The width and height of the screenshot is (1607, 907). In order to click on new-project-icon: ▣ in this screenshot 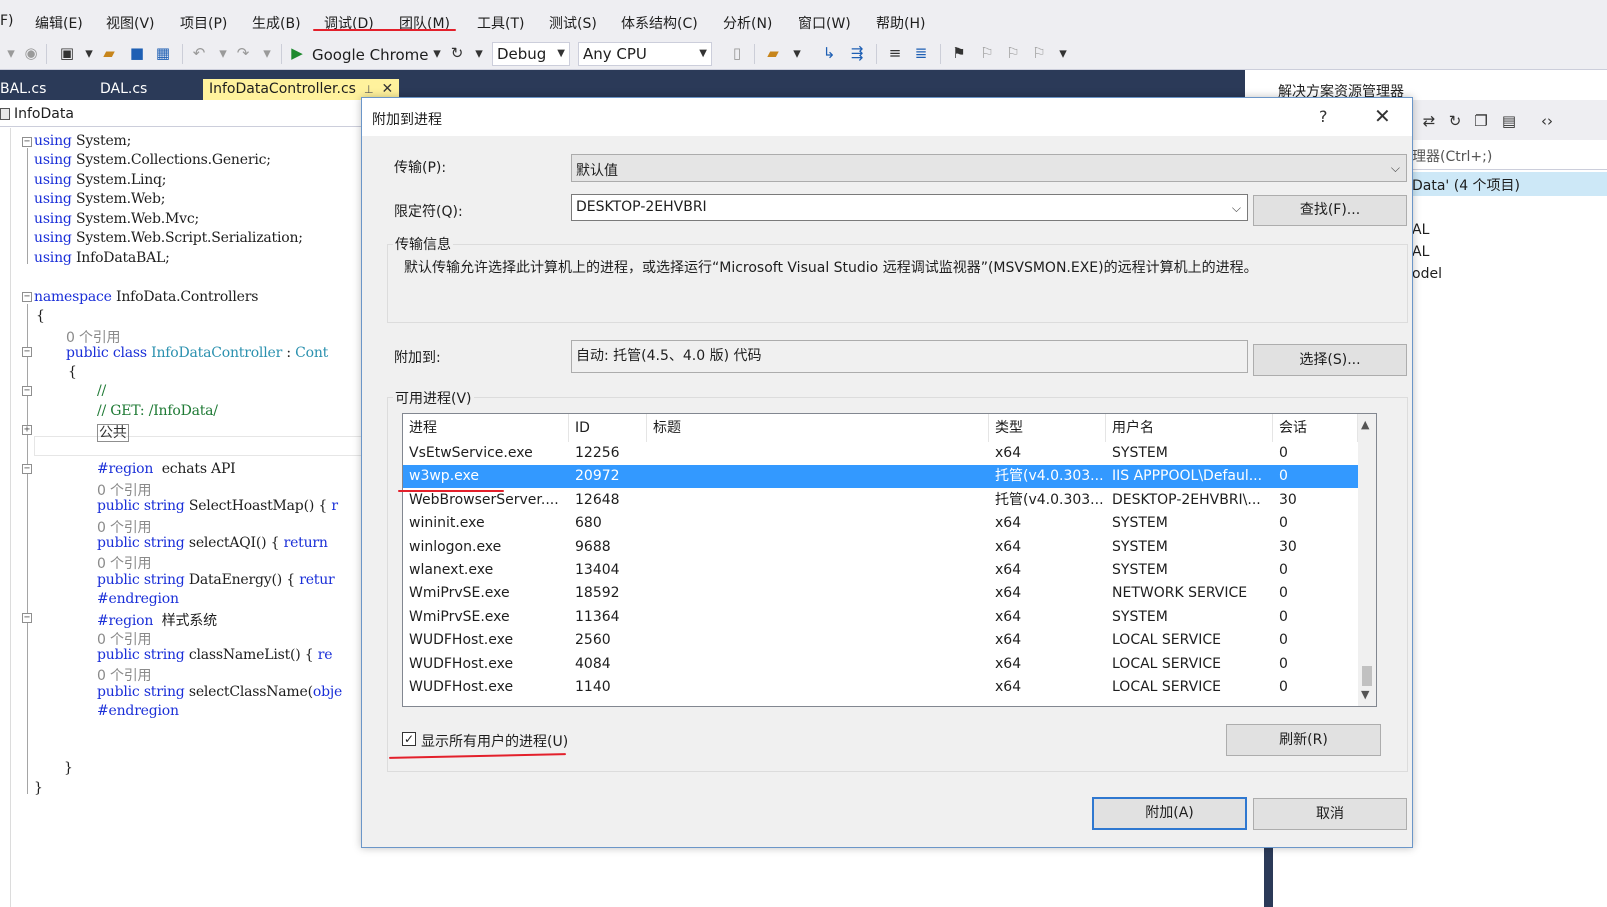, I will do `click(67, 53)`.